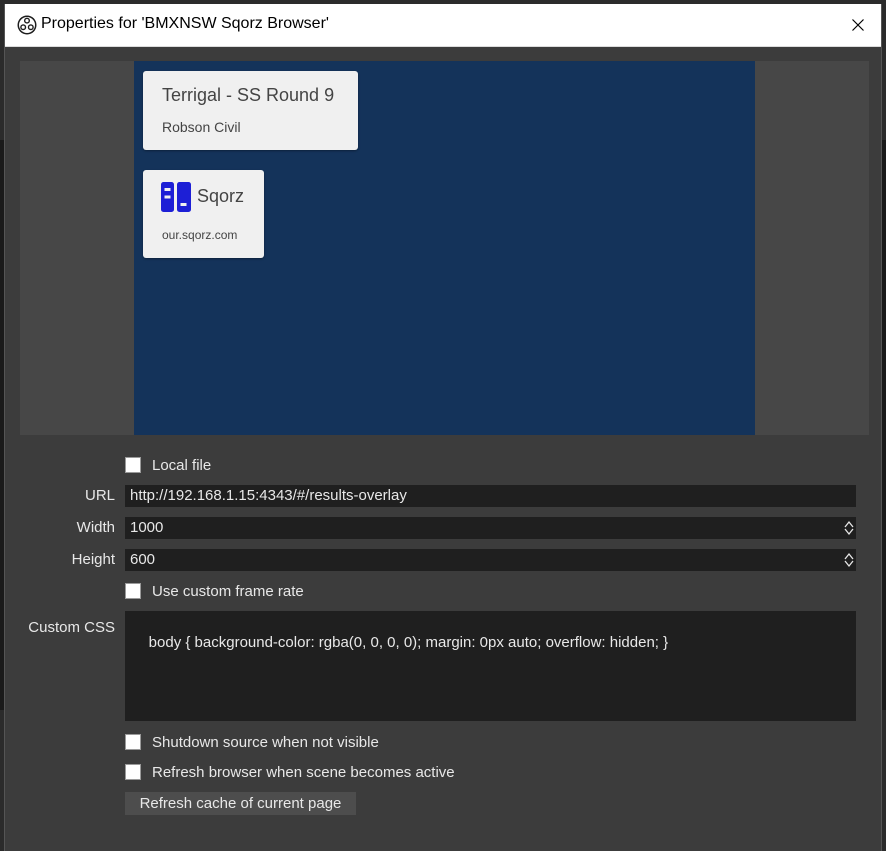  Describe the element at coordinates (200, 235) in the screenshot. I see `brand-url: our.sqorz.com` at that location.